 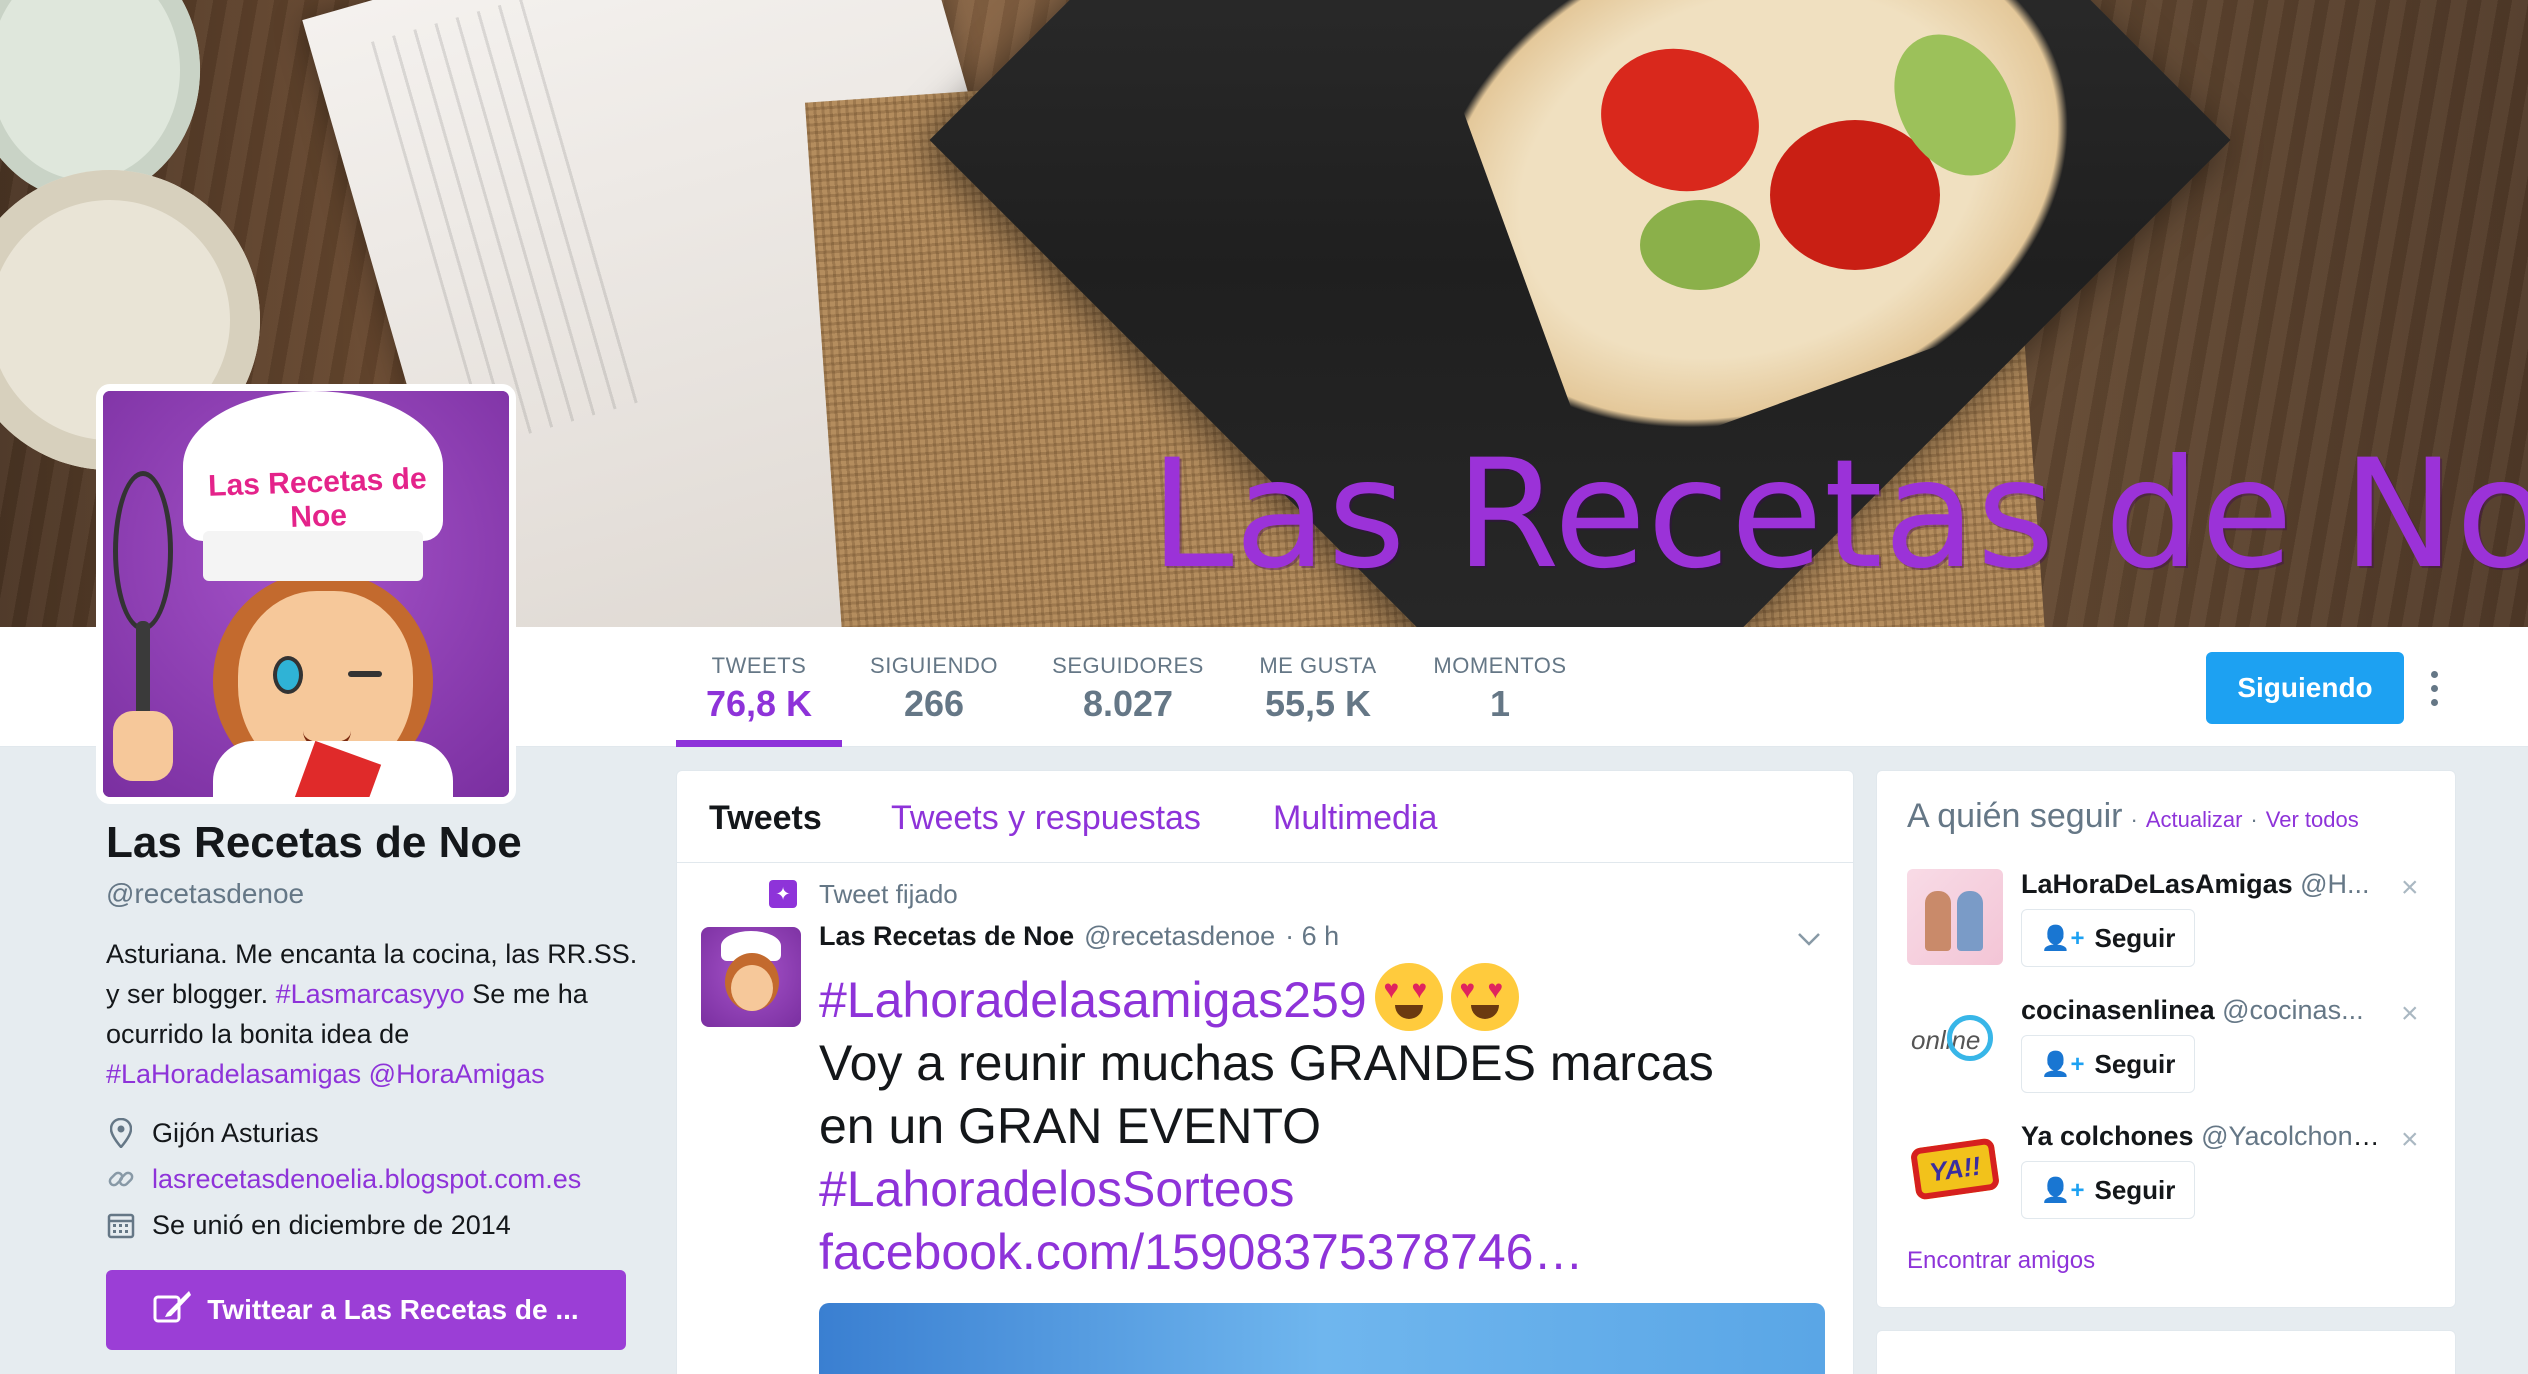 I want to click on who-to-follow-header: A quién seguir · Actualizar · Ver todos, so click(x=2133, y=816).